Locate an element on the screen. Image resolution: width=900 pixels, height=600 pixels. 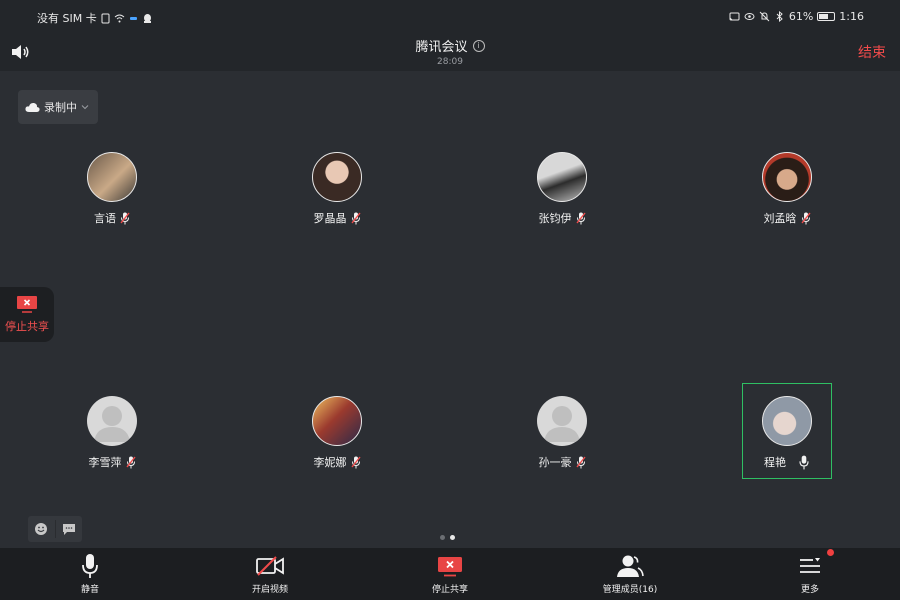
meeting-title: 腾讯会议 is located at coordinates (441, 47).